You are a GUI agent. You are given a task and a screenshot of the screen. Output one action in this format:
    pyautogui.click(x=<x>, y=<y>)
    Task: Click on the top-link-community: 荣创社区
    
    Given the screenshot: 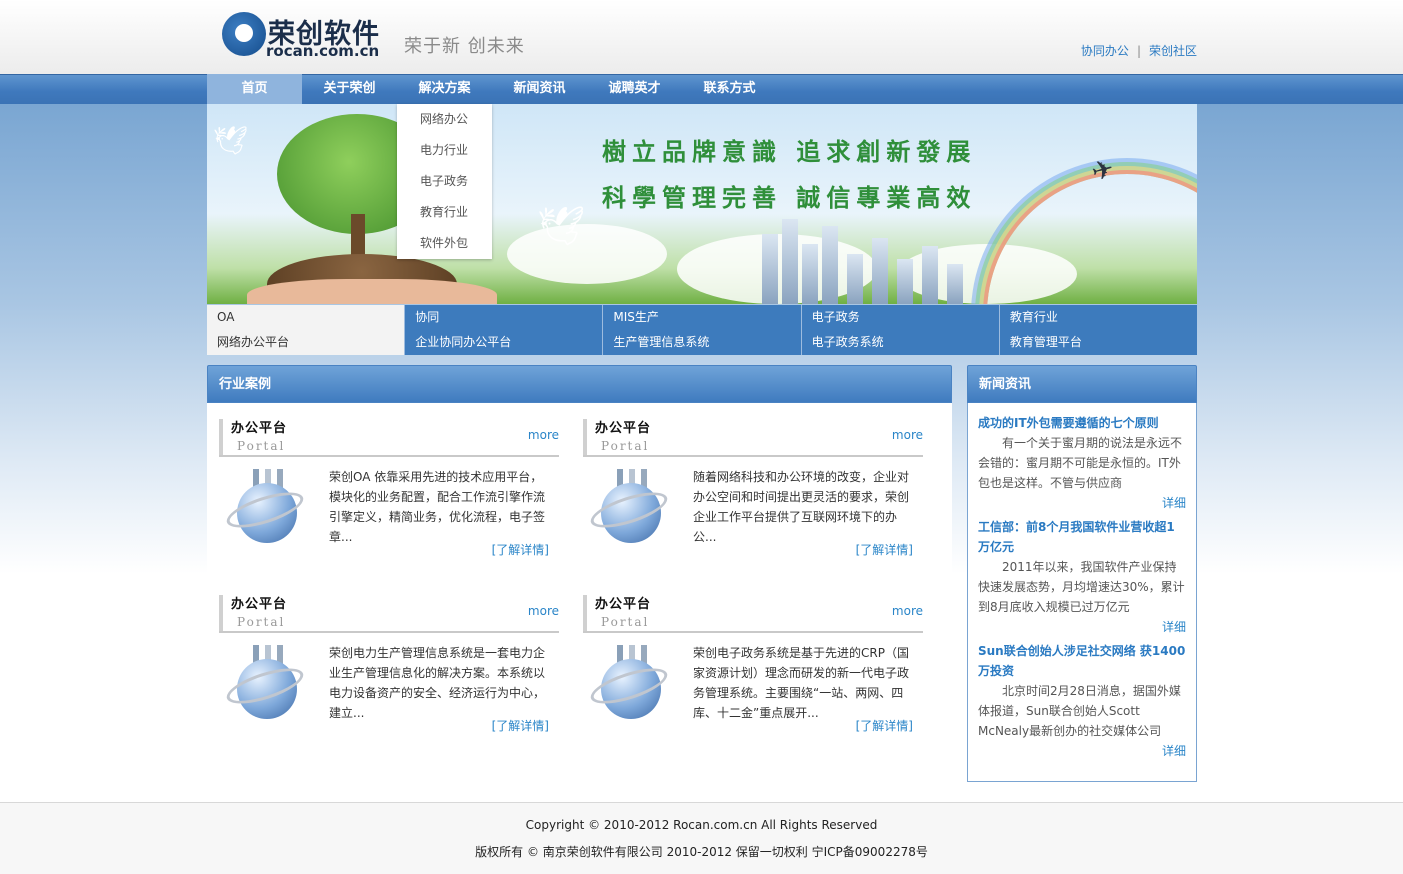 What is the action you would take?
    pyautogui.click(x=1173, y=51)
    